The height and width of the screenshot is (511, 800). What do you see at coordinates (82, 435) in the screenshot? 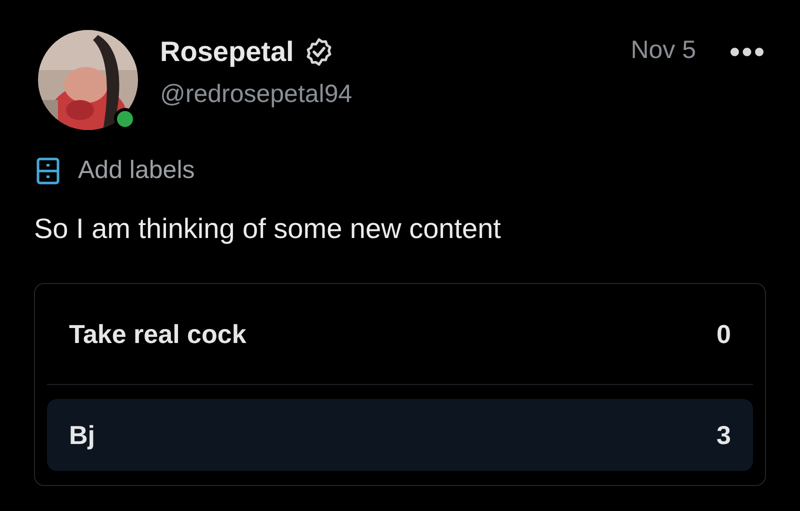
I see `option-label: Bj` at bounding box center [82, 435].